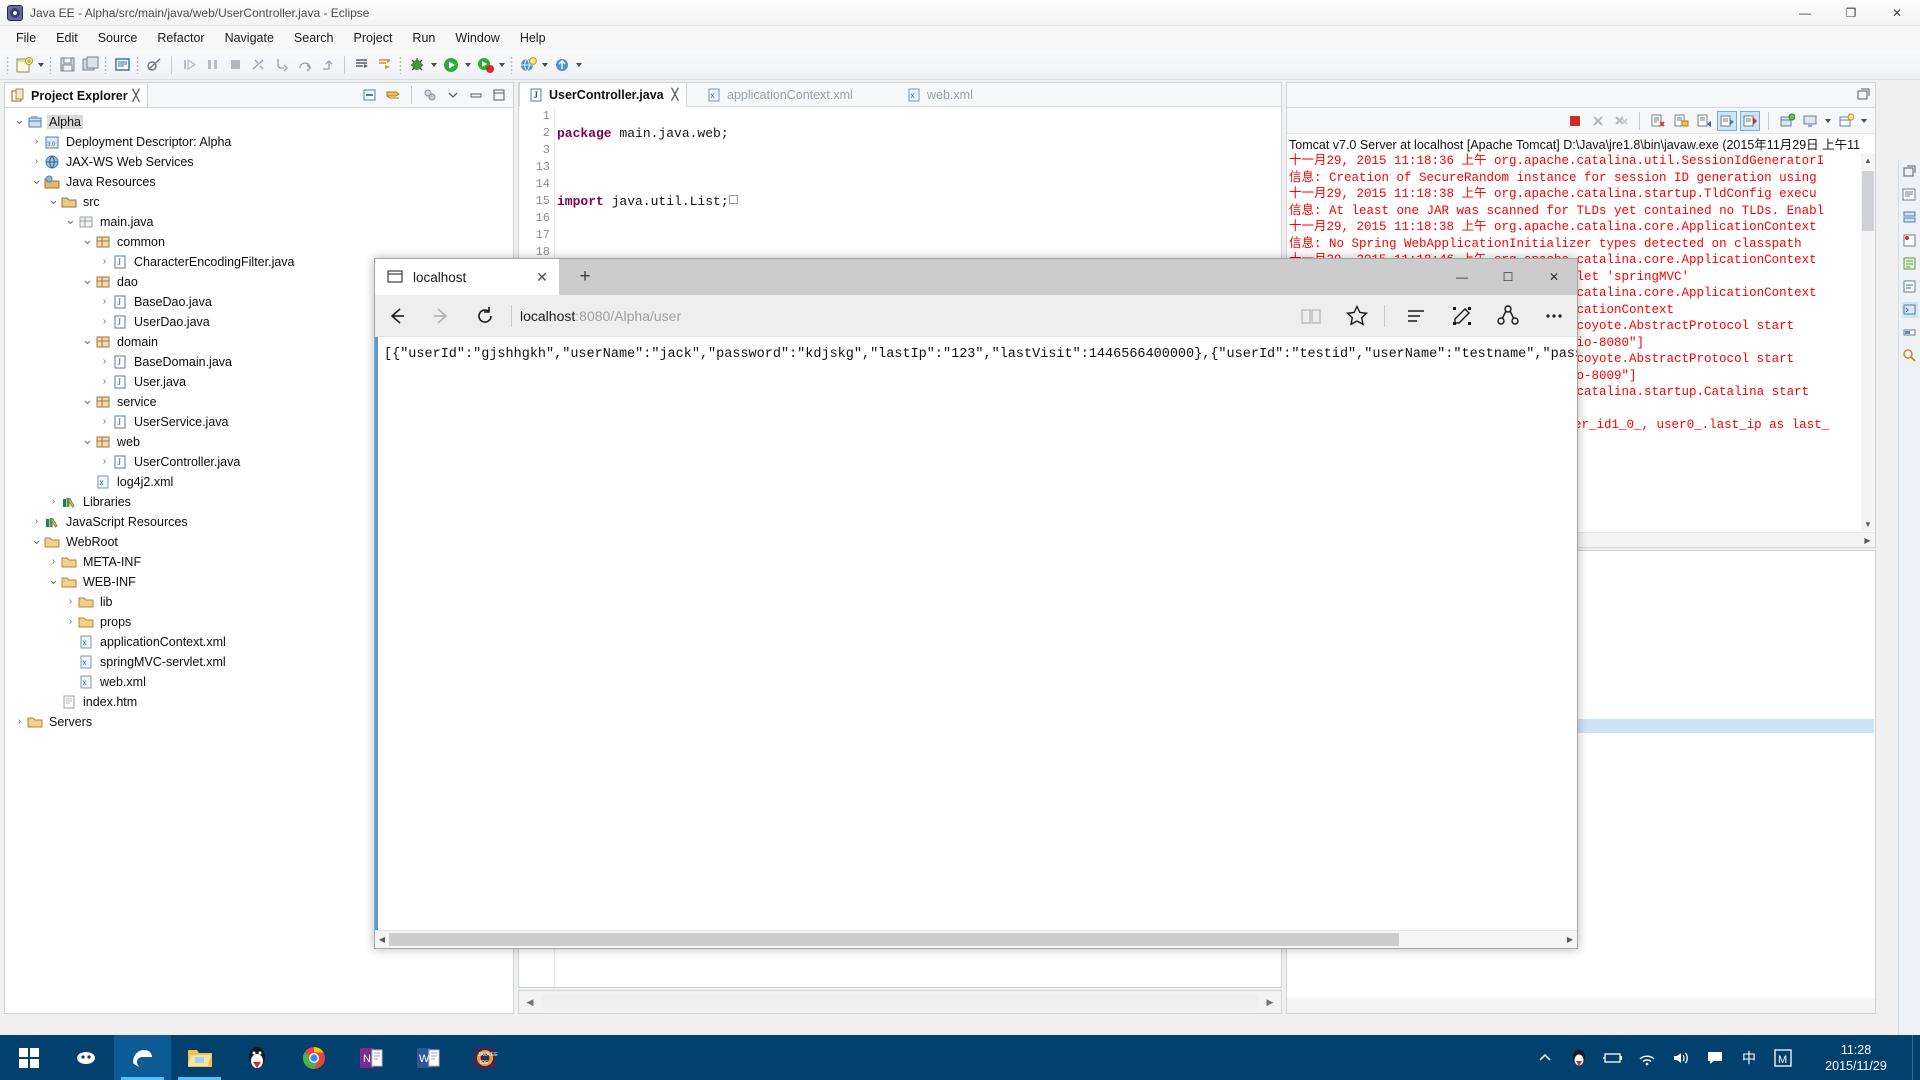 This screenshot has height=1080, width=1920. I want to click on cortana-button, so click(85, 1057).